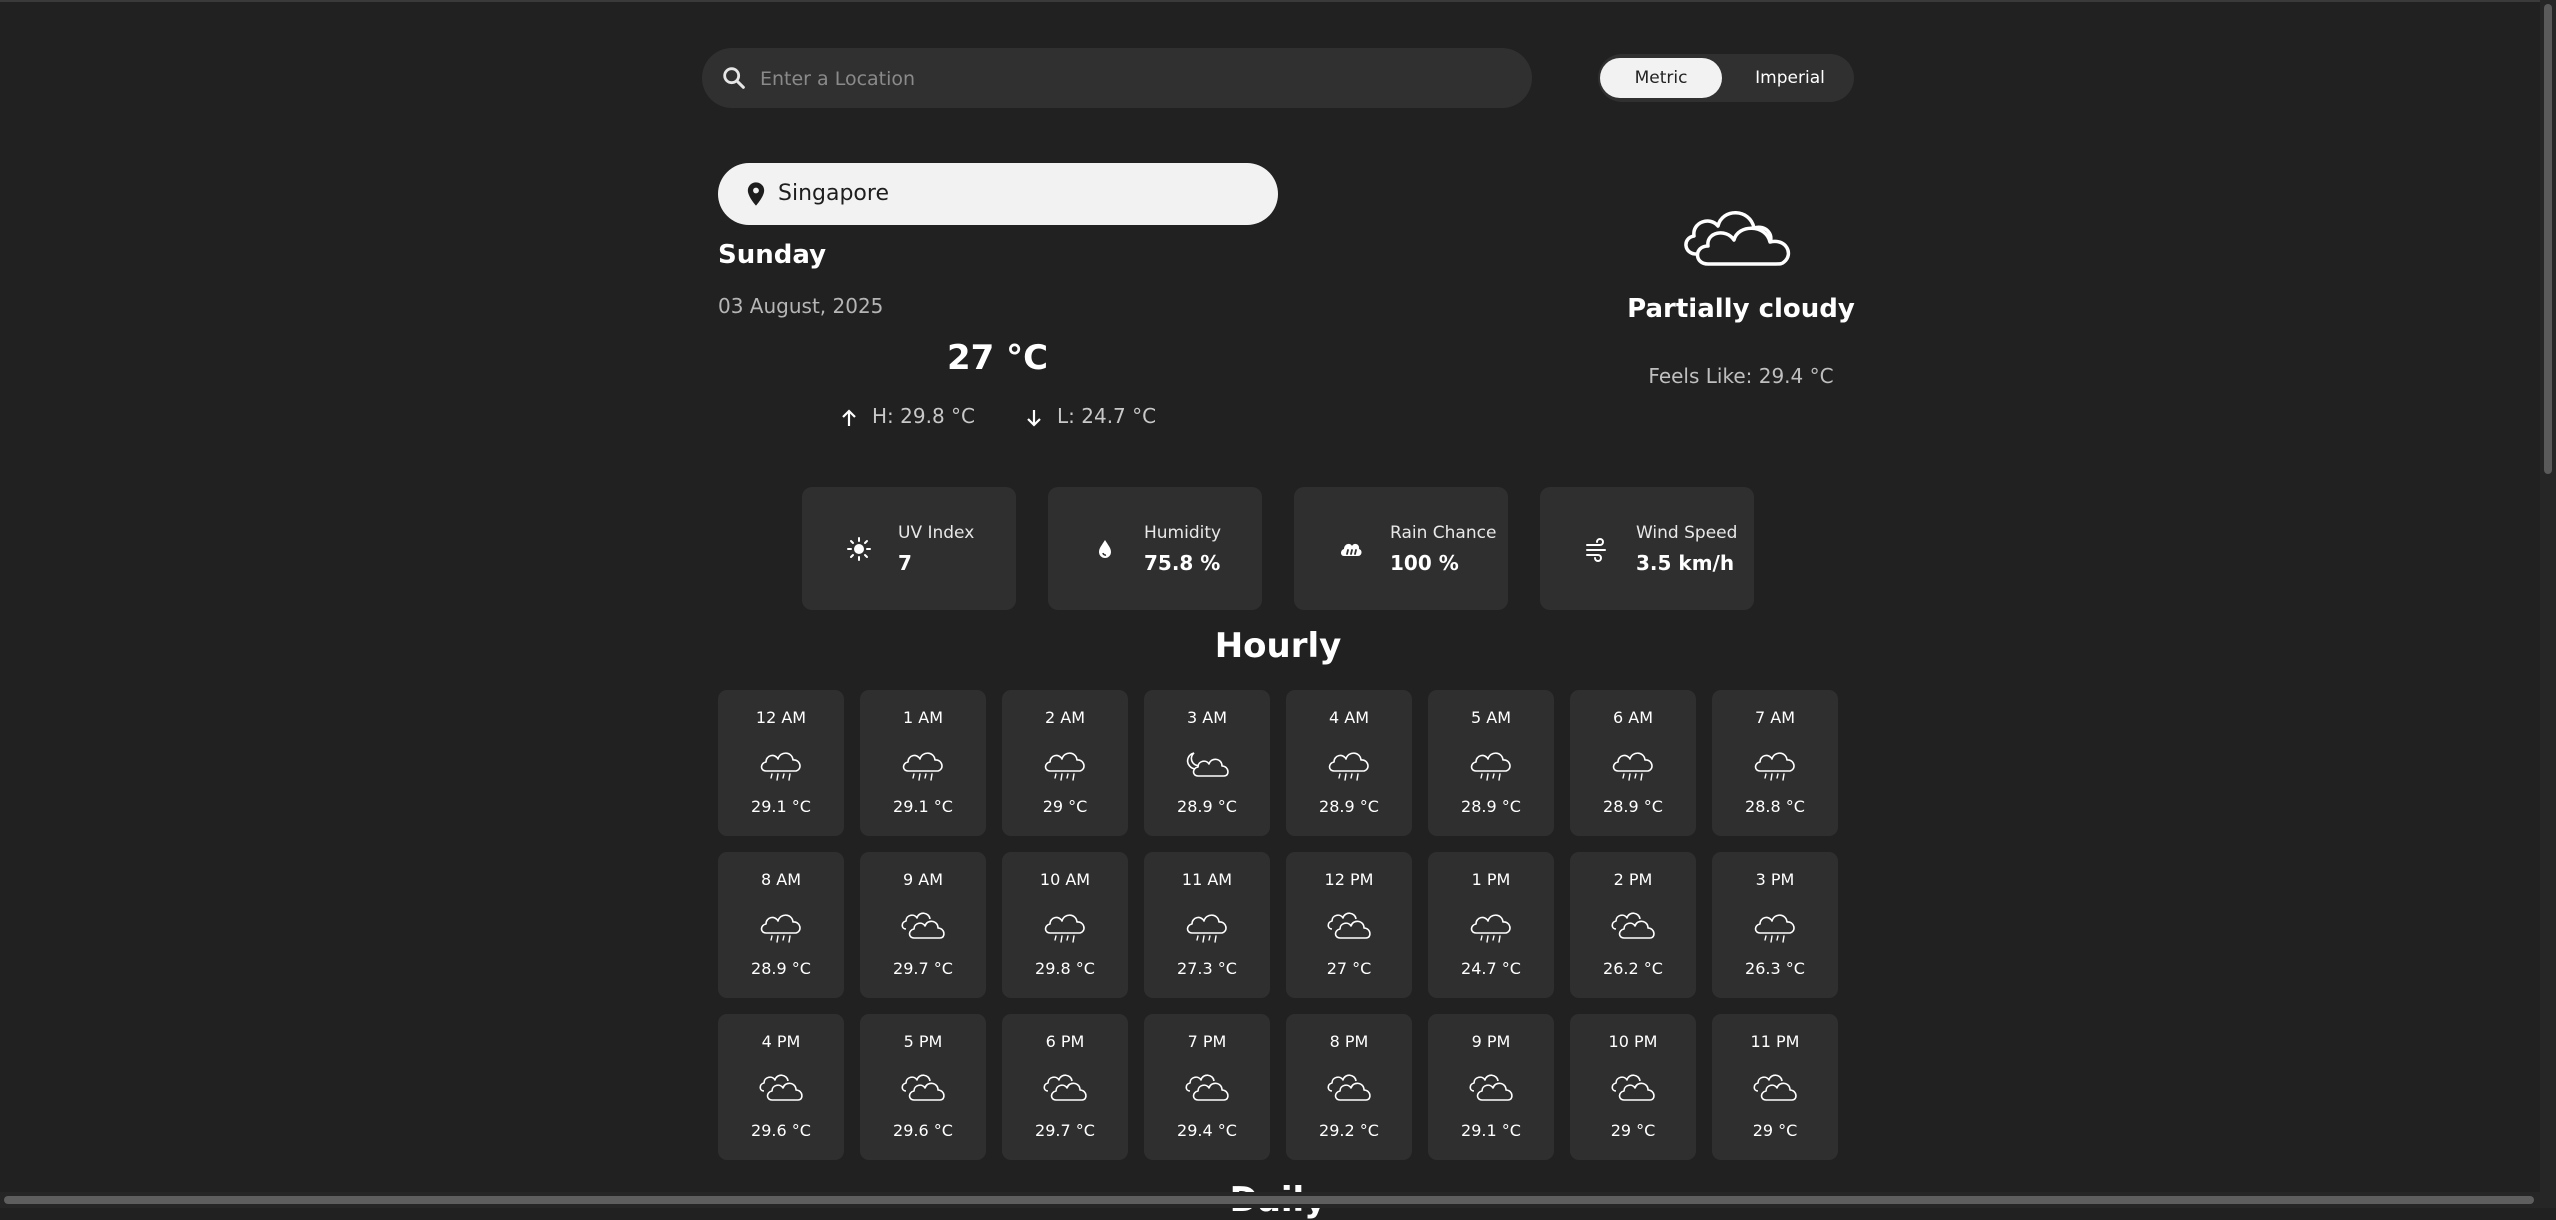  What do you see at coordinates (1182, 563) in the screenshot?
I see `stat-value: 75.8 %` at bounding box center [1182, 563].